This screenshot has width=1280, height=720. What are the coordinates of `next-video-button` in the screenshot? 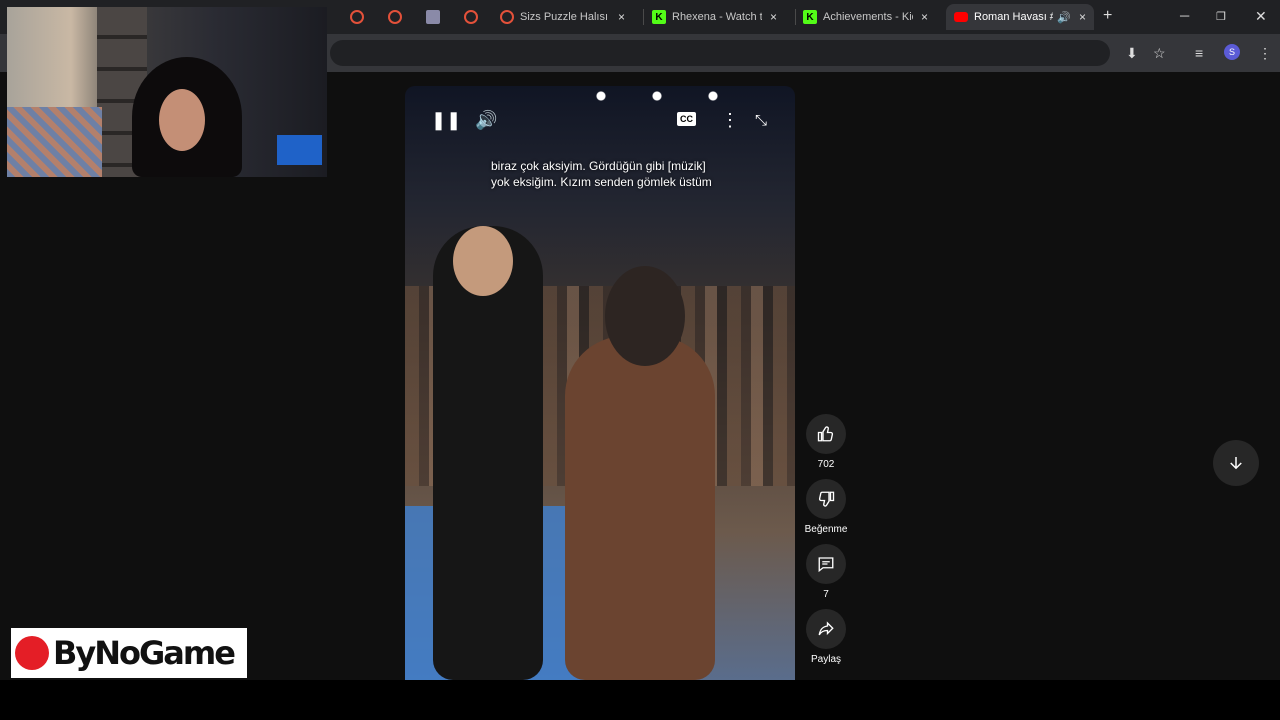 It's located at (1236, 463).